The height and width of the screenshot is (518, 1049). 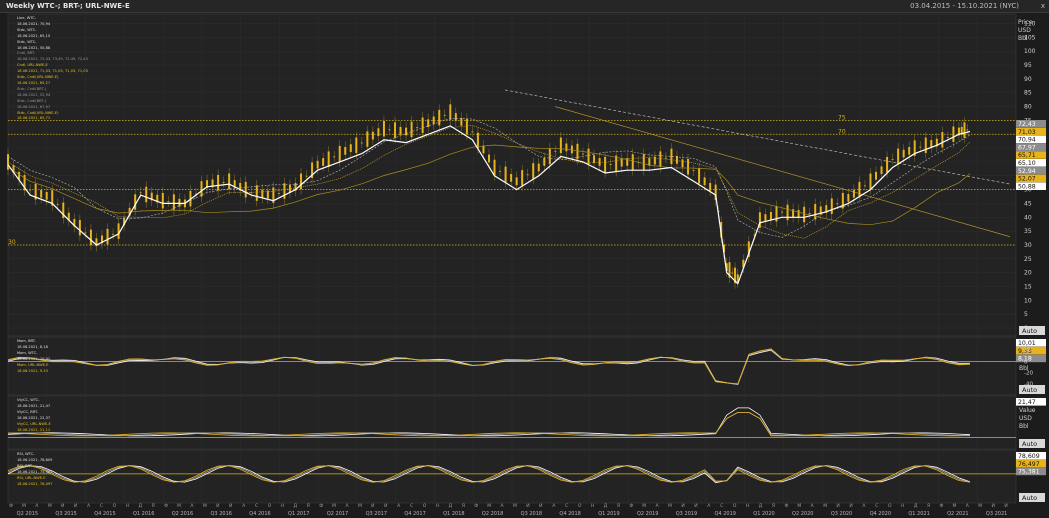 I want to click on y-tick-label: 95, so click(x=1028, y=65).